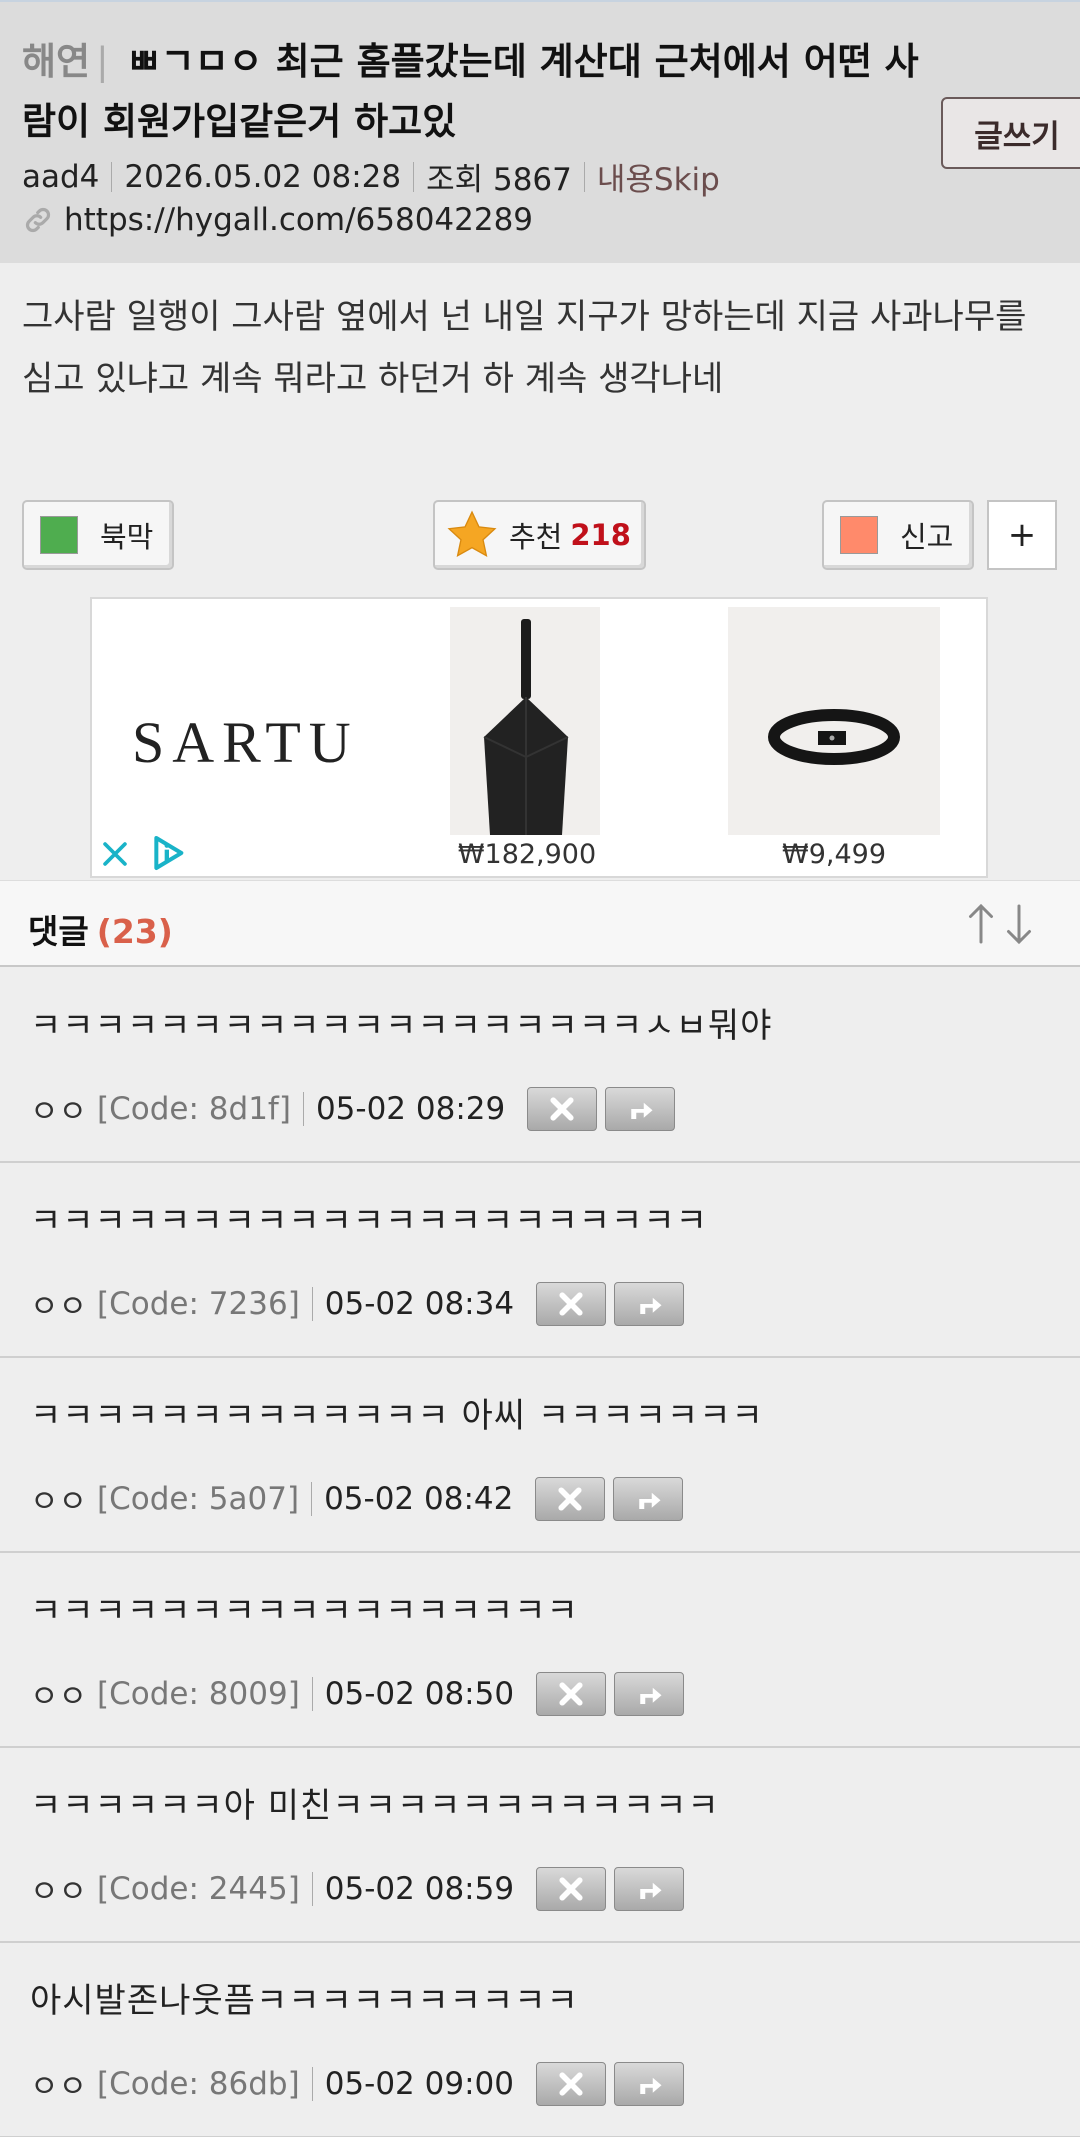 The image size is (1080, 2137). What do you see at coordinates (198, 1888) in the screenshot?
I see `comment-code: [Code: 2445]` at bounding box center [198, 1888].